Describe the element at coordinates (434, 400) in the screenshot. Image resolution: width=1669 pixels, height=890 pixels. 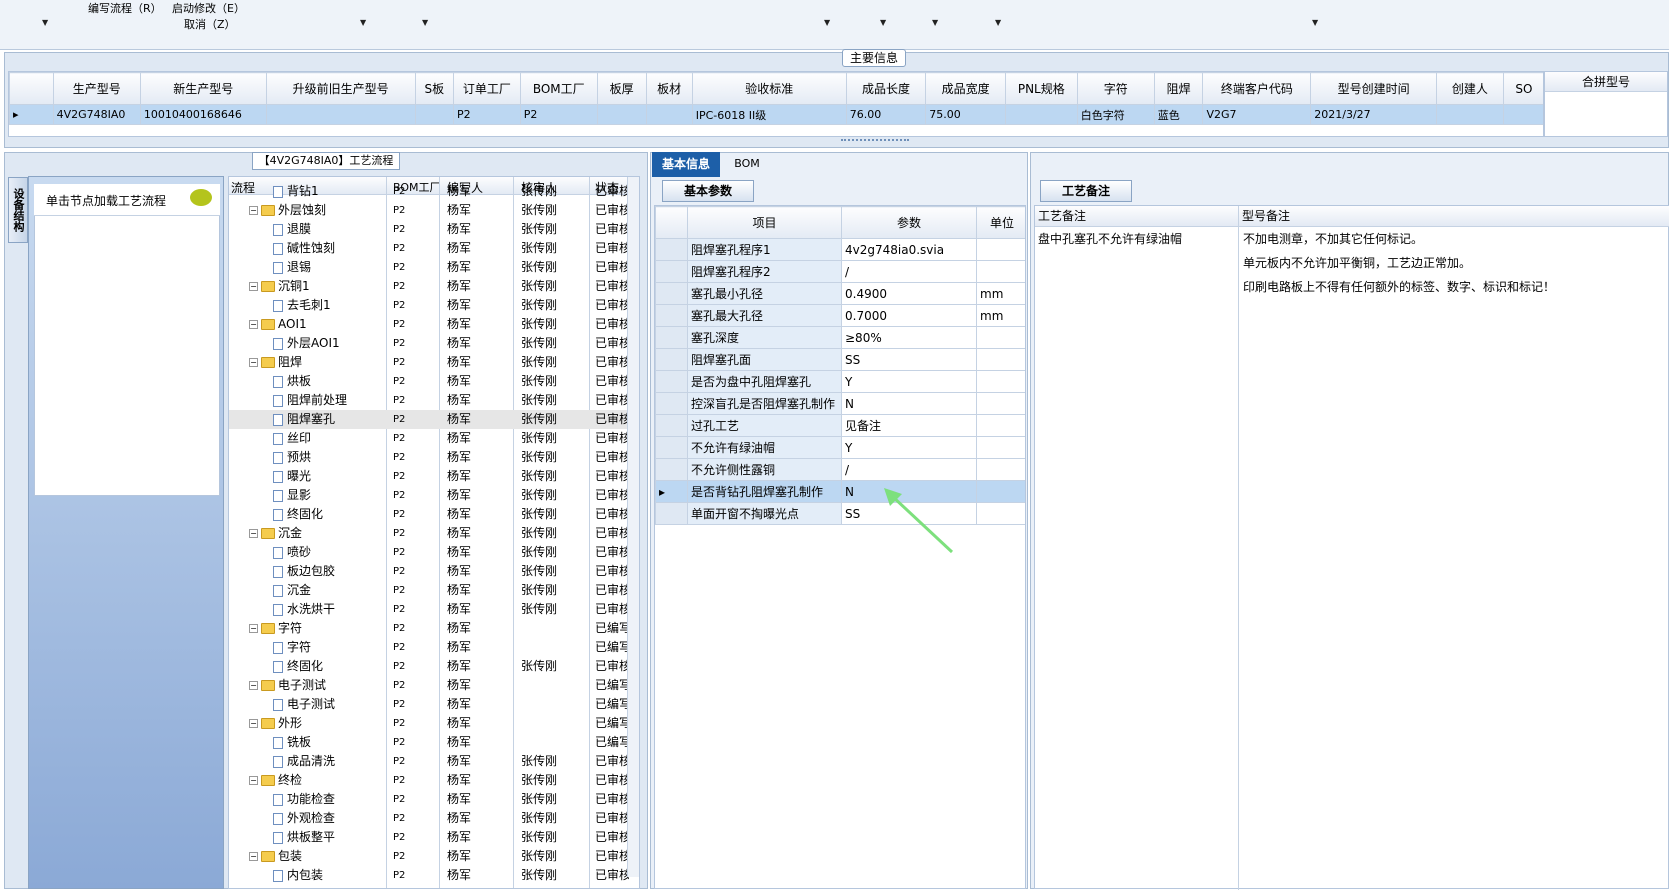
I see `tree-row: 阻焊前处理 P2 杨军 张传刚 已审核` at that location.